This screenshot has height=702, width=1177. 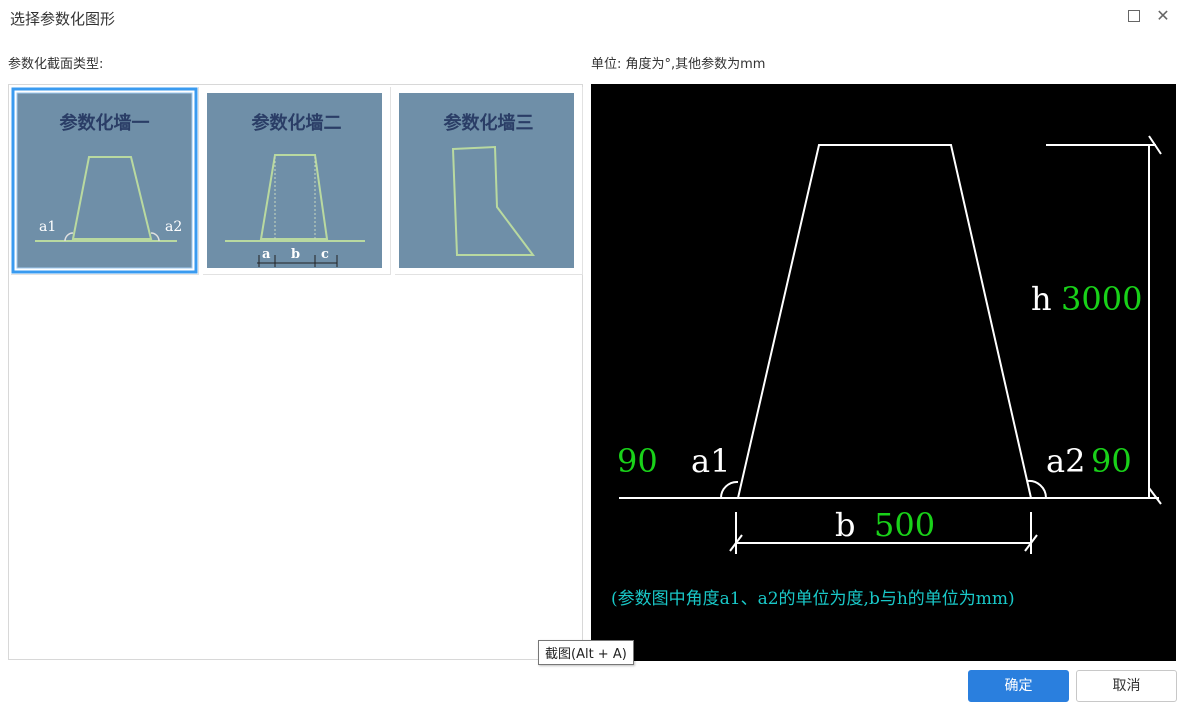 What do you see at coordinates (296, 123) in the screenshot?
I see `thumbnail-title: 参数化墙二` at bounding box center [296, 123].